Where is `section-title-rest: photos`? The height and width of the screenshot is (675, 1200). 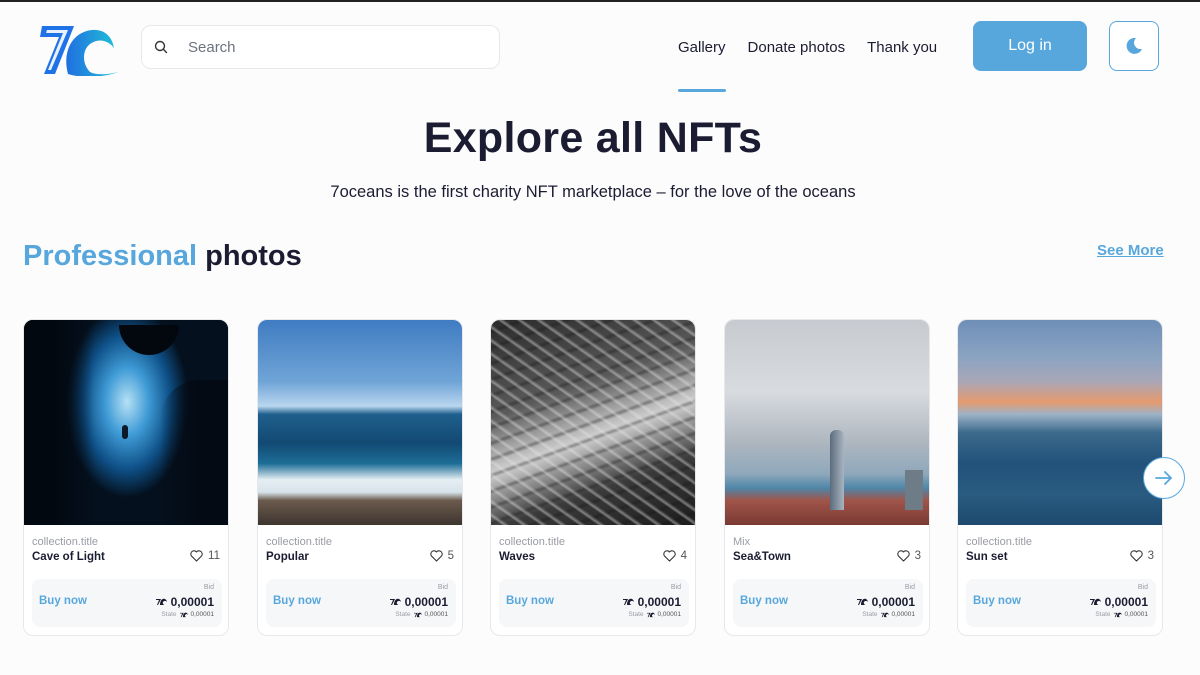 section-title-rest: photos is located at coordinates (253, 256).